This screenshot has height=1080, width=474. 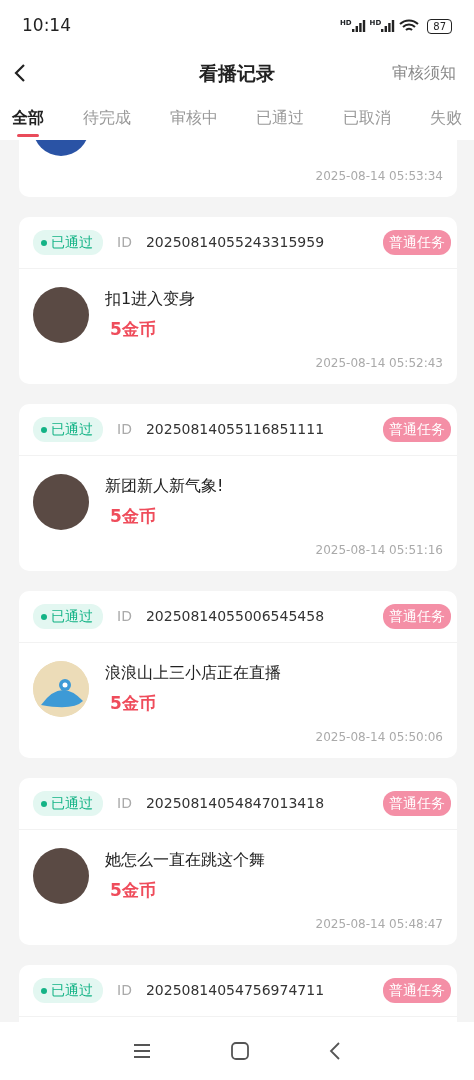 I want to click on record-id: 20250814054847013418, so click(x=235, y=803).